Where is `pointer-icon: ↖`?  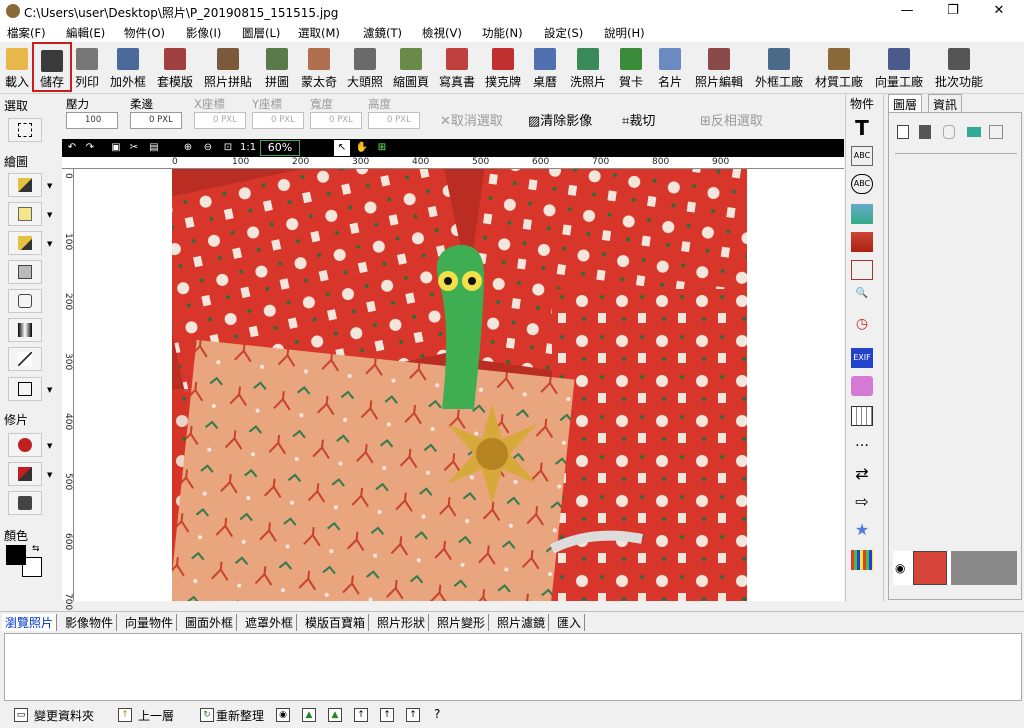 pointer-icon: ↖ is located at coordinates (342, 148).